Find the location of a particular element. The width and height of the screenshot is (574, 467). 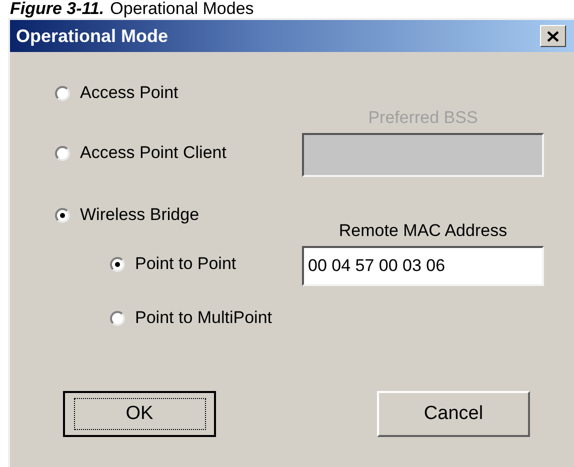

radio-button: Wireless Bridge is located at coordinates (127, 215).